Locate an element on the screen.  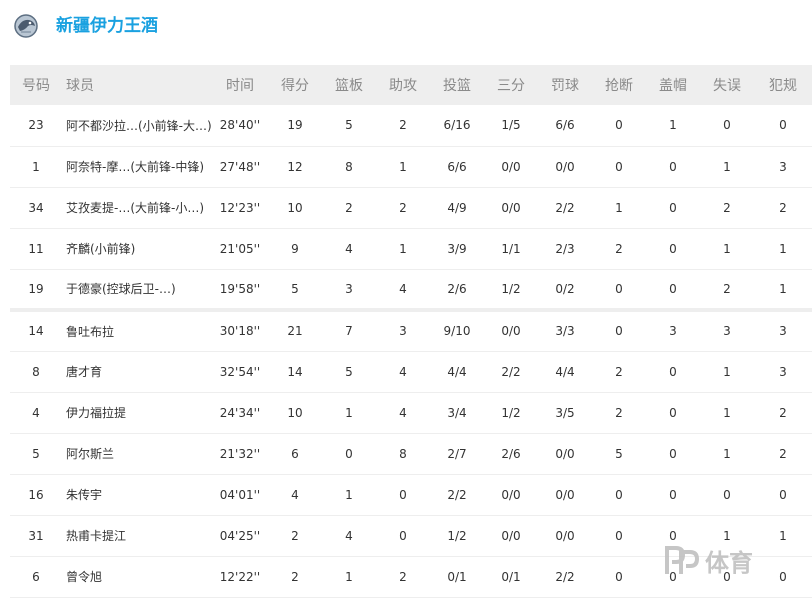
table-row: 1 阿奈特-摩…(大前锋-中锋) 27'48'' 12 8 1 6/6 0/0 0/0 0 0 1 3 is located at coordinates (411, 166).